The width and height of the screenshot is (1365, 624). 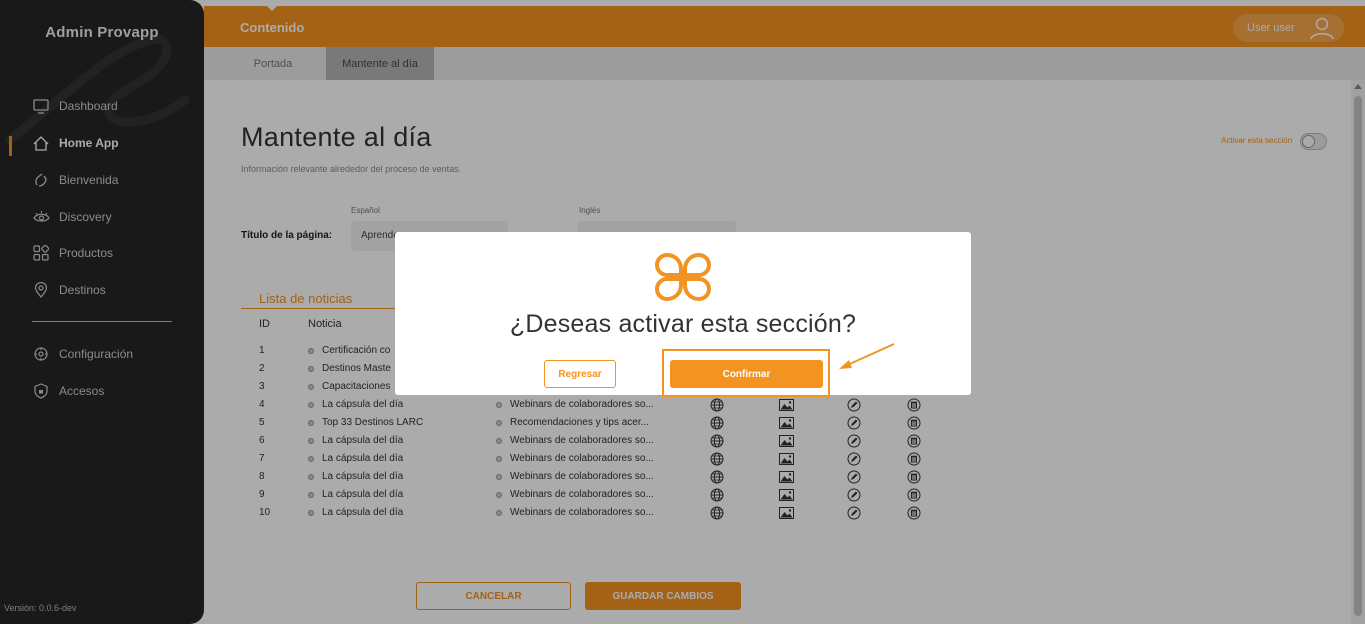 What do you see at coordinates (580, 374) in the screenshot?
I see `back-button: Regresar` at bounding box center [580, 374].